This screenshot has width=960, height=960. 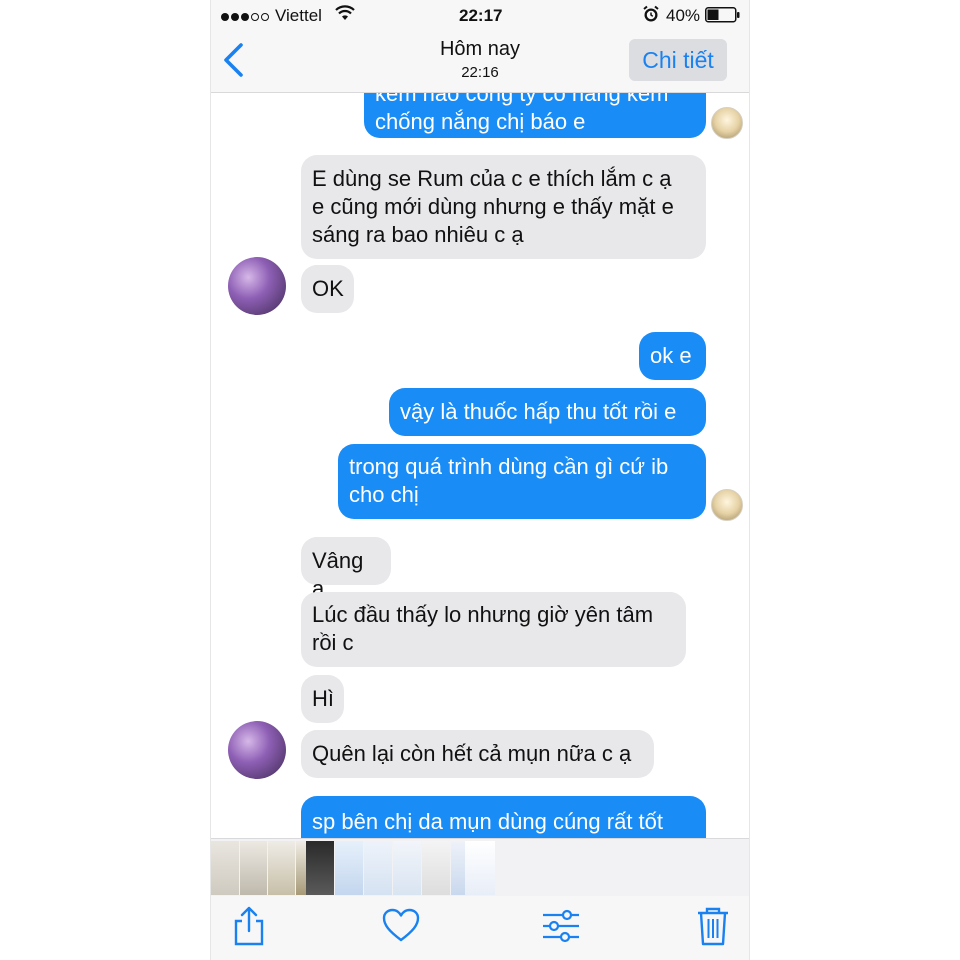 What do you see at coordinates (713, 926) in the screenshot?
I see `trash-icon` at bounding box center [713, 926].